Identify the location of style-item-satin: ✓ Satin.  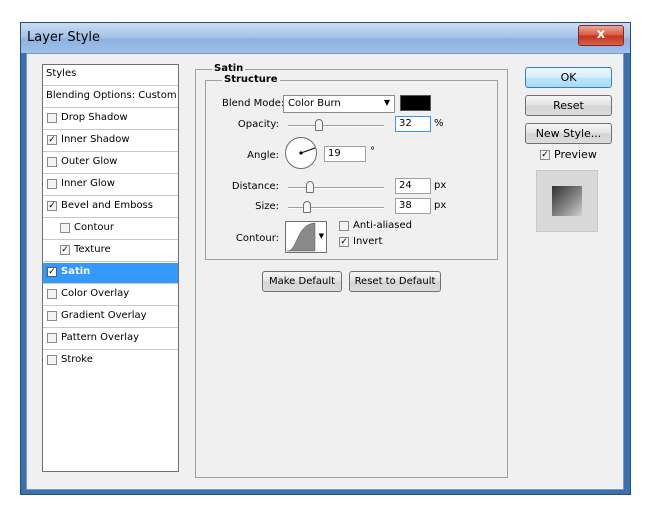
(110, 273).